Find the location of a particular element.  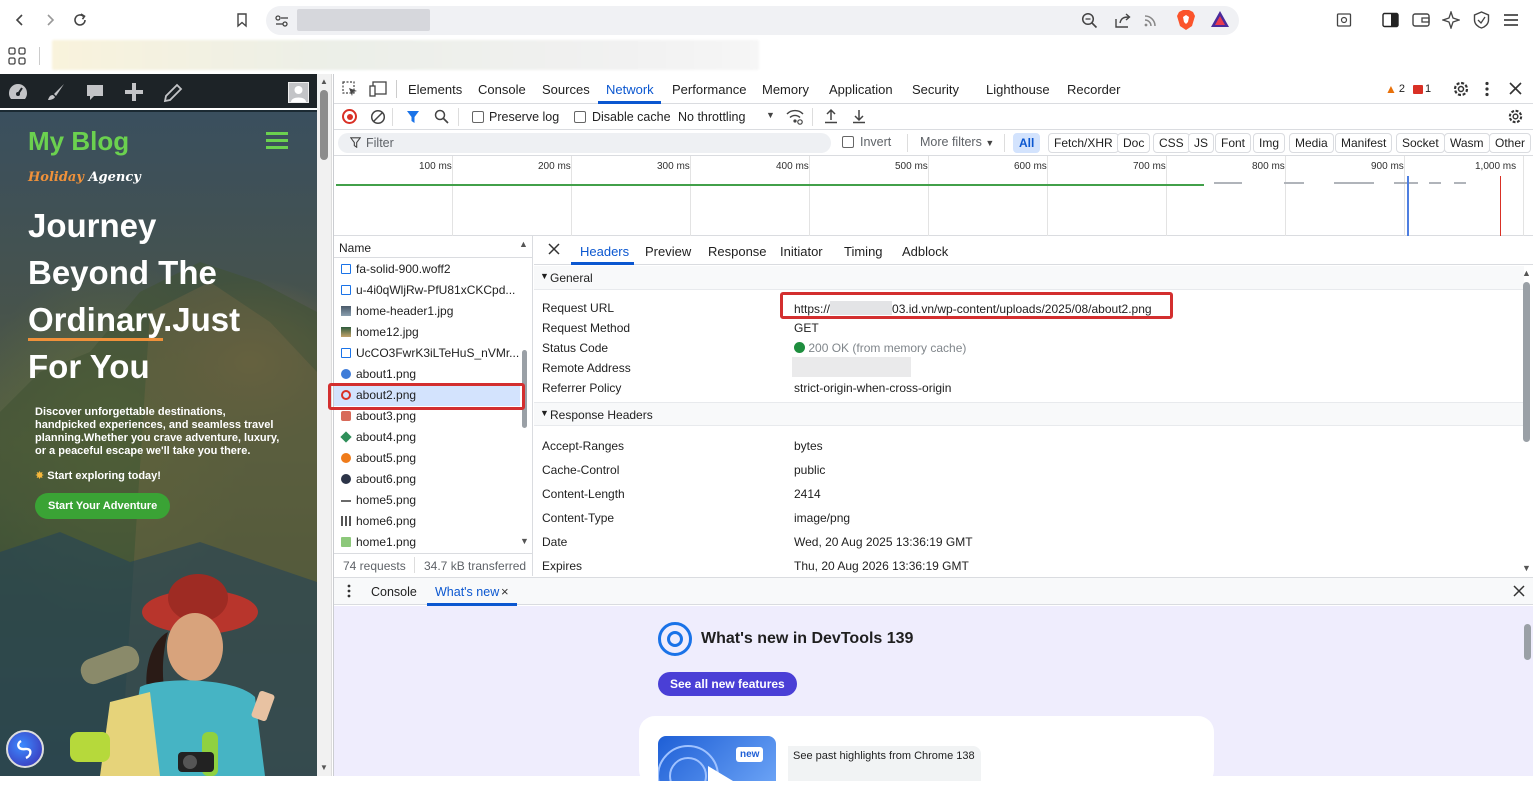

request-row: fa-solid-900.woff2 is located at coordinates (427, 269).